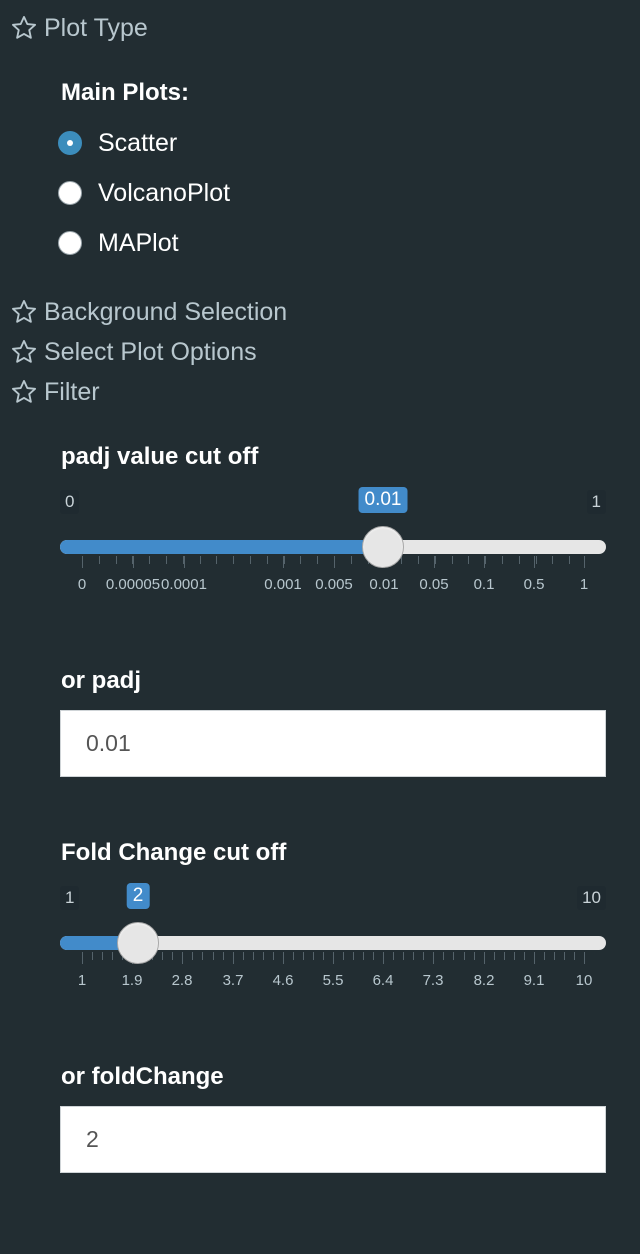 The image size is (640, 1254). What do you see at coordinates (101, 680) in the screenshot?
I see `or-padj-label: or padj` at bounding box center [101, 680].